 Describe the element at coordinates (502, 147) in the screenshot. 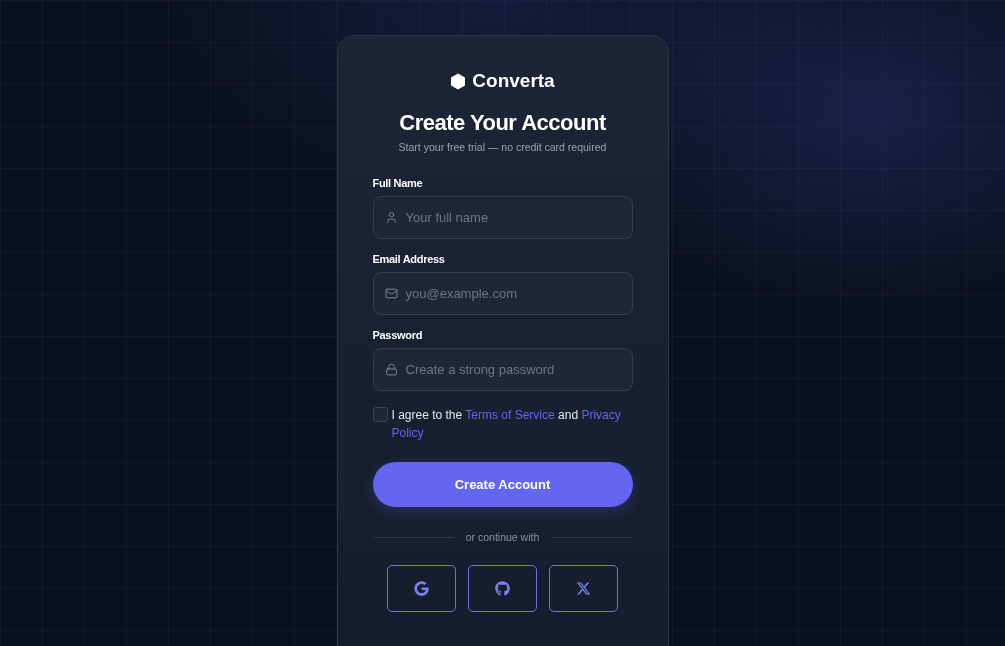

I see `subtitle: Start your free trial — no credit card required` at that location.